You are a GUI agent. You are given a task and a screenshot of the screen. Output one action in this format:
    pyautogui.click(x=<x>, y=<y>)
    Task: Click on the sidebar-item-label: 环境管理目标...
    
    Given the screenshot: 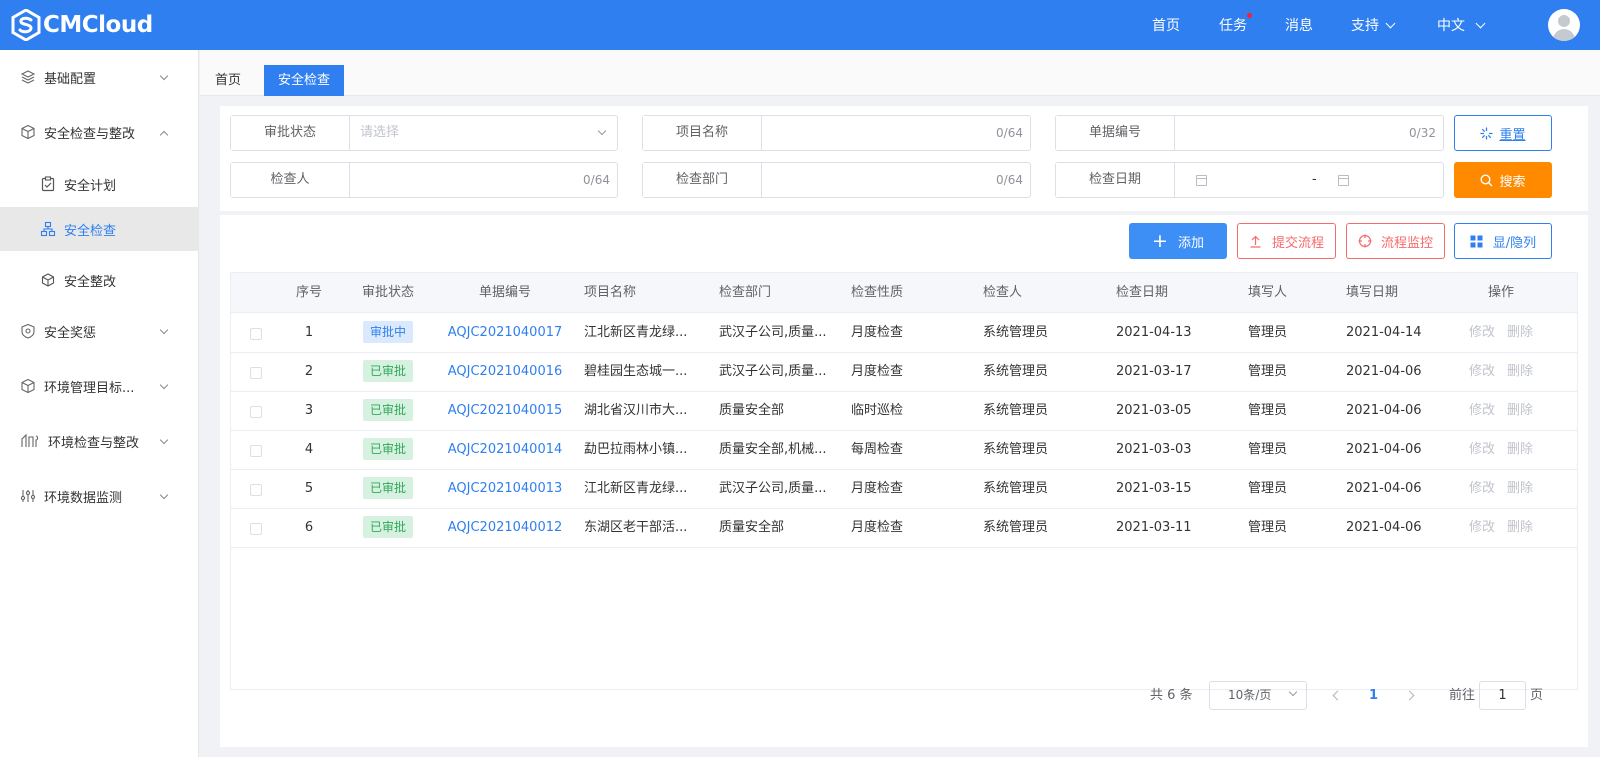 What is the action you would take?
    pyautogui.click(x=89, y=388)
    